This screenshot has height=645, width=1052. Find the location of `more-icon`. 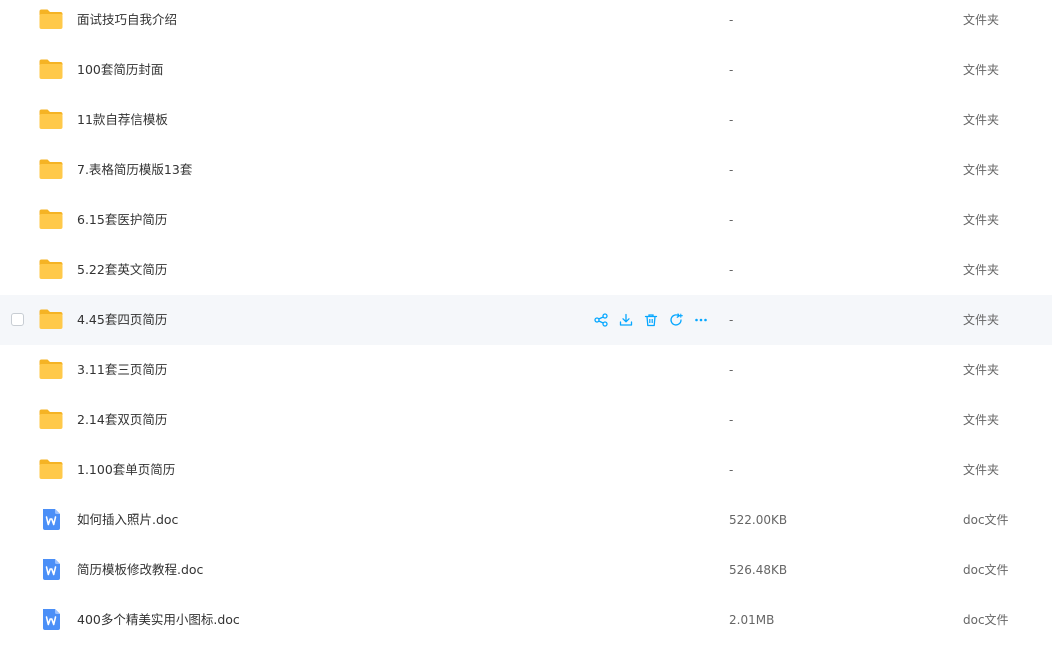

more-icon is located at coordinates (701, 320).